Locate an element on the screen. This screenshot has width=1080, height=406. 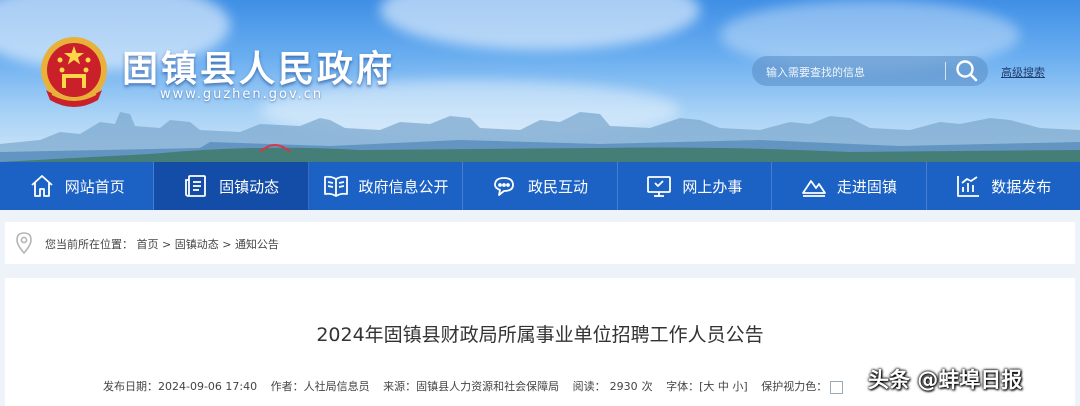
article-title: 2024年固镇县财政局所属事业单位招聘工作人员公告 is located at coordinates (540, 335).